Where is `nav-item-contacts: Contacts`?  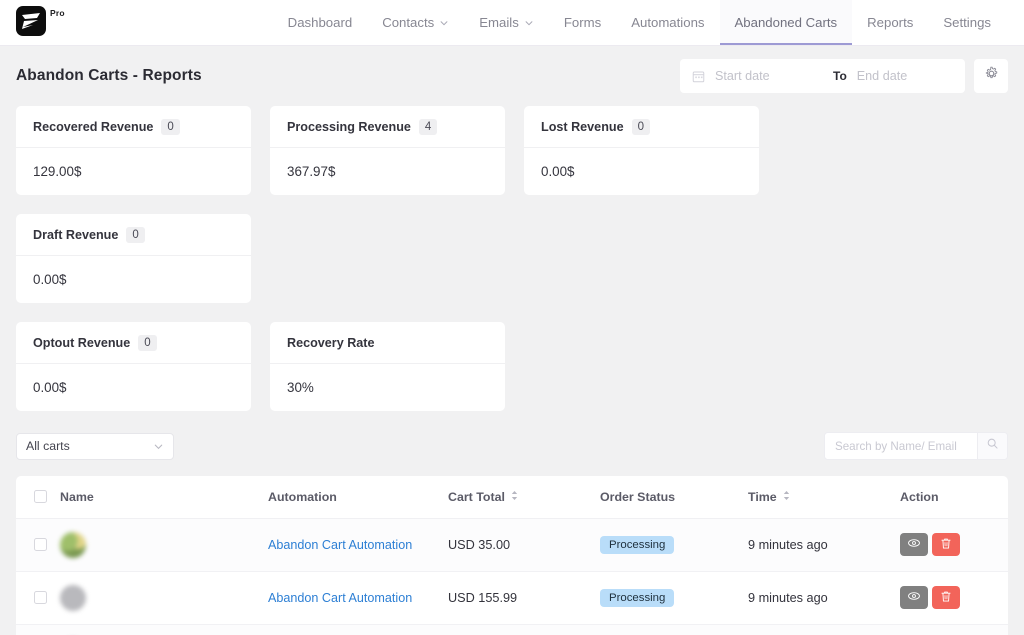
nav-item-contacts: Contacts is located at coordinates (415, 22).